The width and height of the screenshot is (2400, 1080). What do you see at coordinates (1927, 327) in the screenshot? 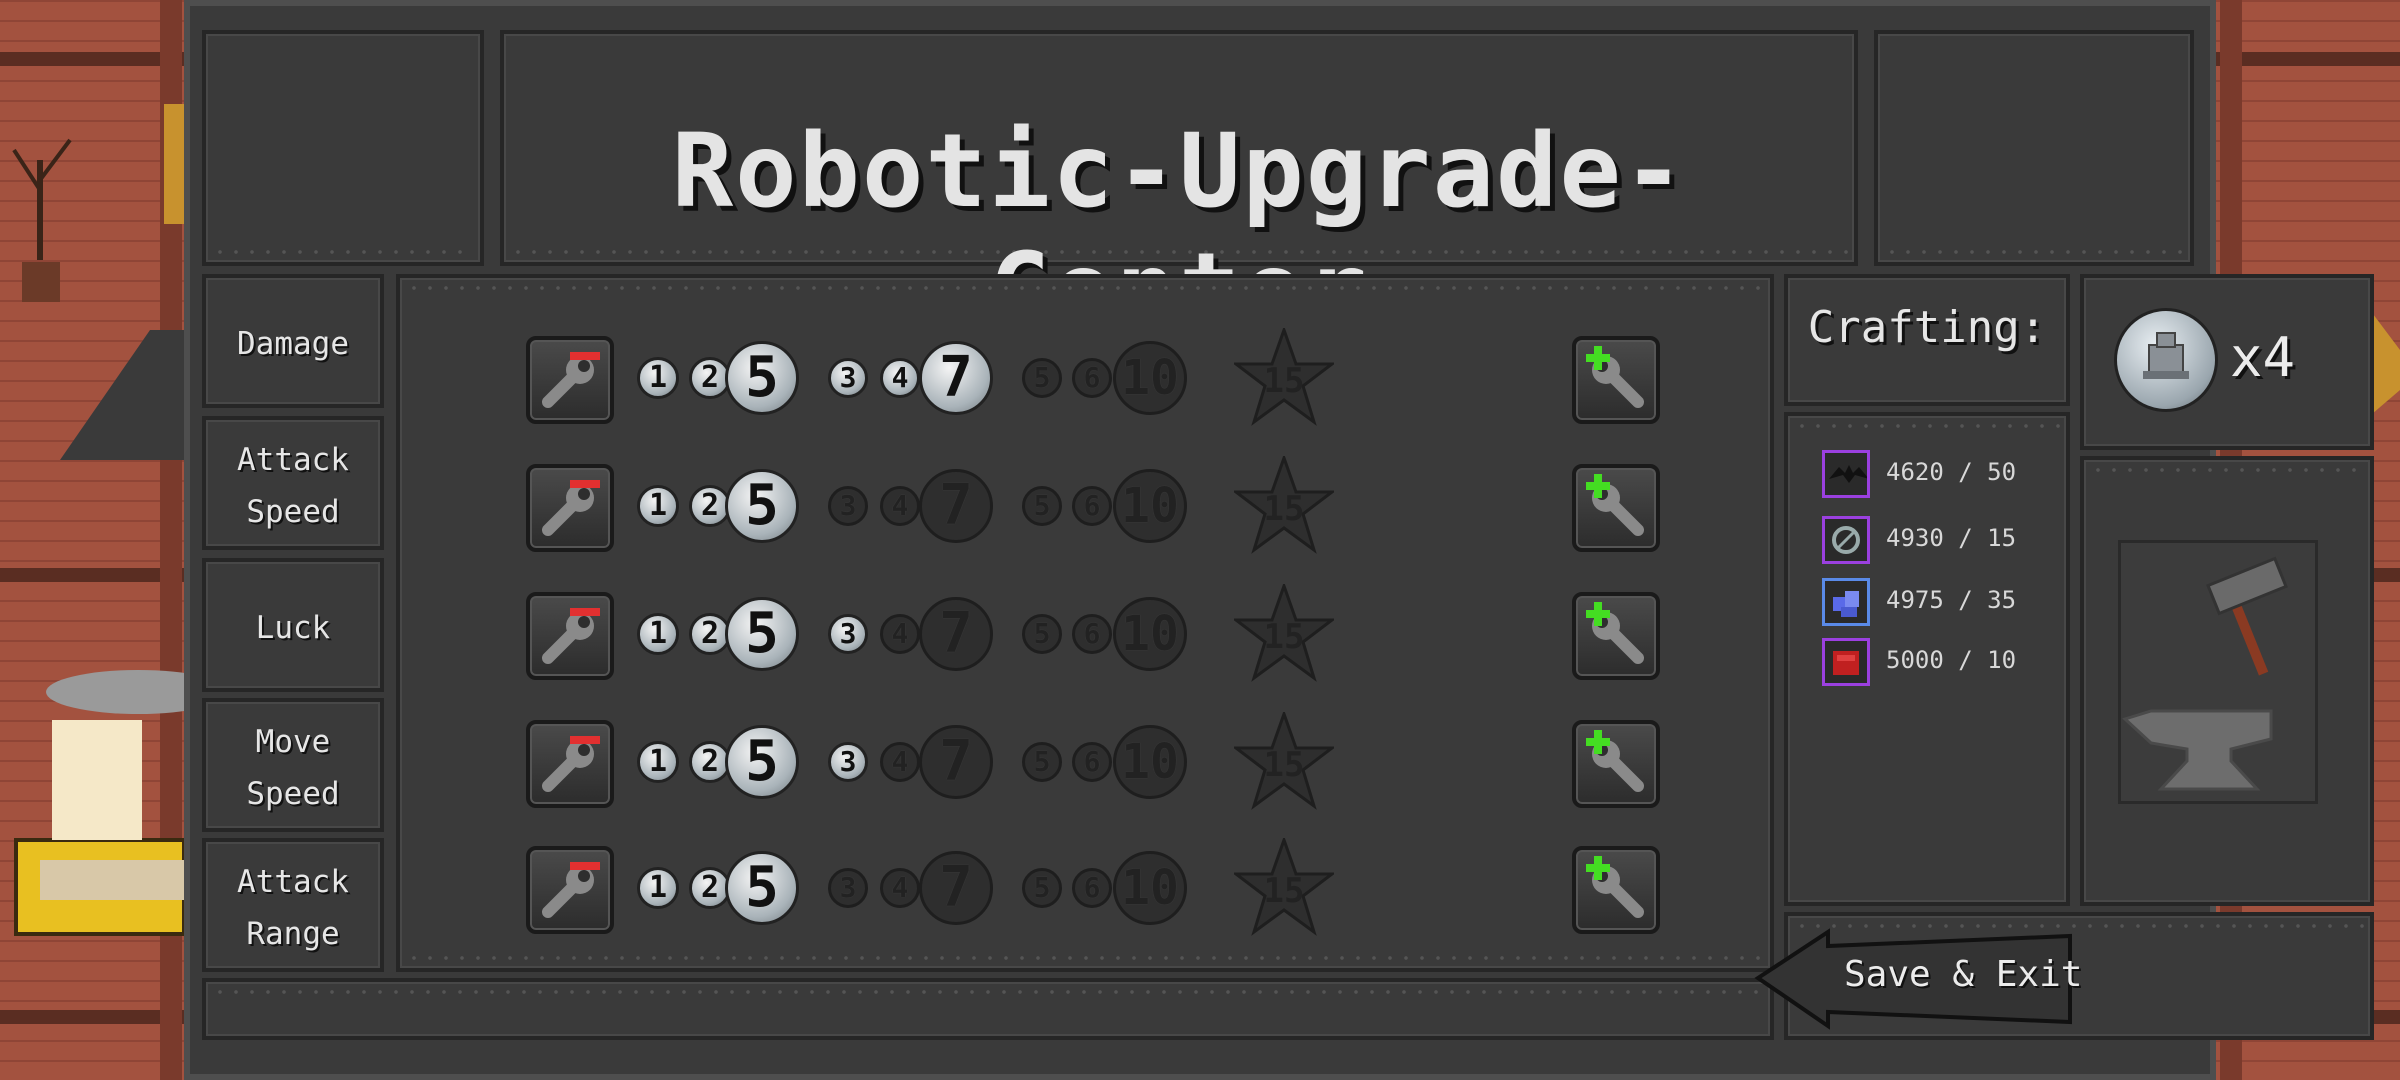
I see `crafting-title: Crafting:` at bounding box center [1927, 327].